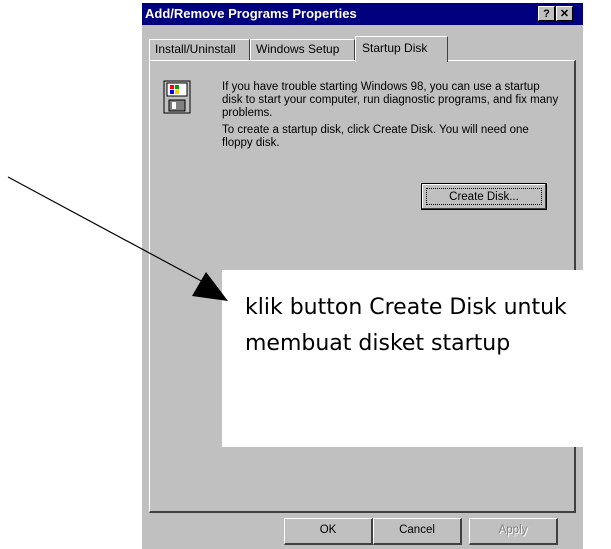 The width and height of the screenshot is (611, 549). Describe the element at coordinates (401, 49) in the screenshot. I see `tab-startup-disk: Startup Disk` at that location.